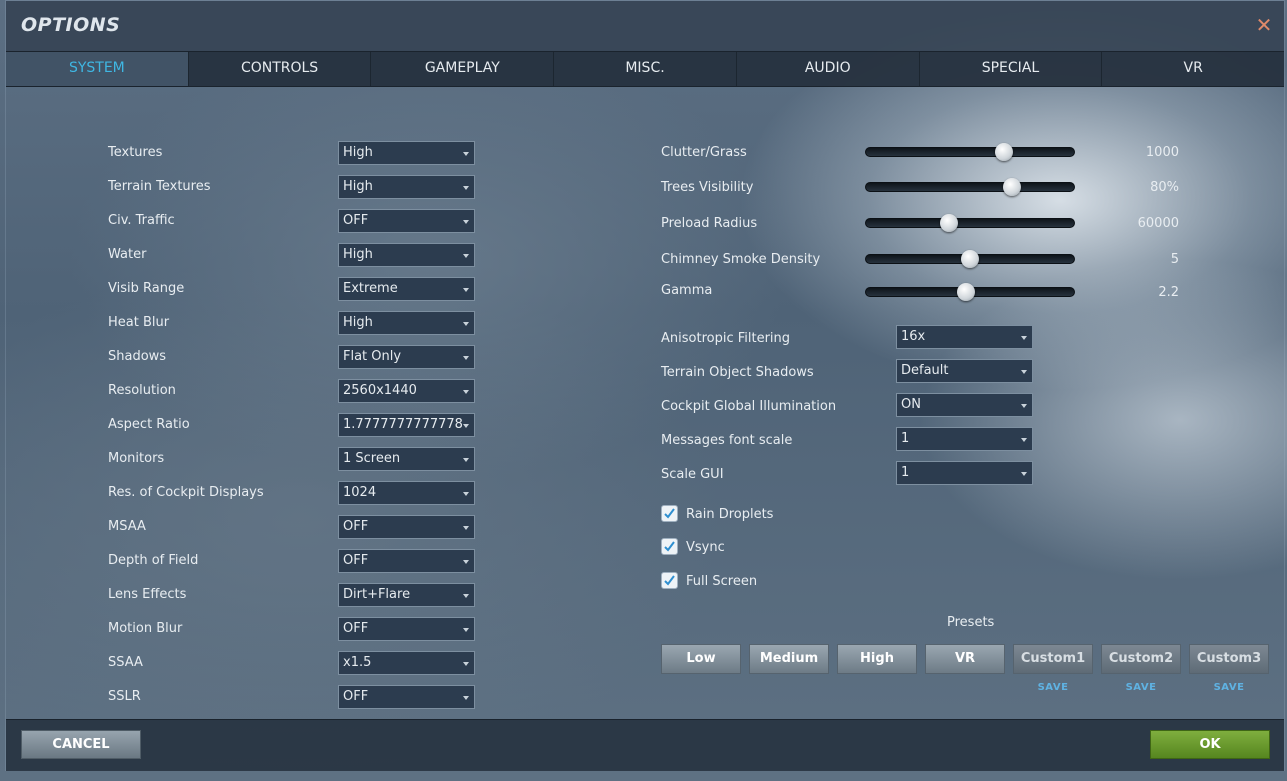 The image size is (1287, 781). Describe the element at coordinates (372, 356) in the screenshot. I see `dropdown-value: Flat Only` at that location.